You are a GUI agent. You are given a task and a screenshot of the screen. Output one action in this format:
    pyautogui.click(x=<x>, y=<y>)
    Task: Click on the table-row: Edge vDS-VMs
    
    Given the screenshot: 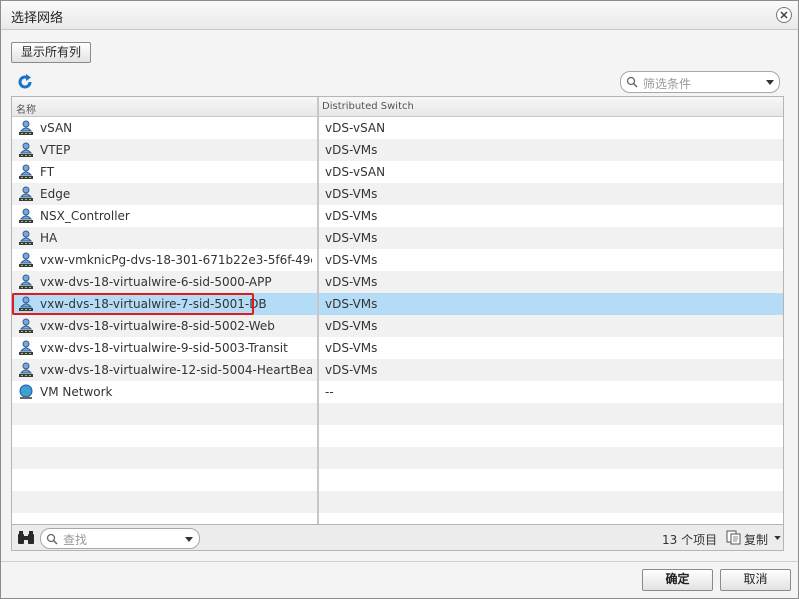 What is the action you would take?
    pyautogui.click(x=397, y=194)
    